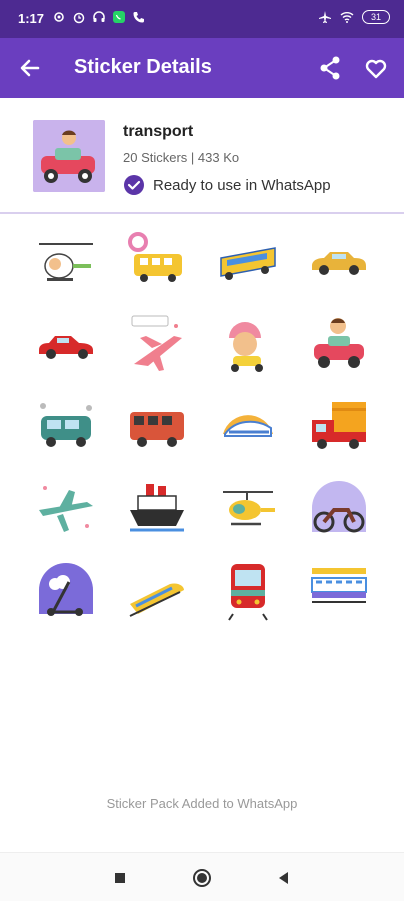 This screenshot has height=901, width=404. I want to click on headset-icon, so click(99, 16).